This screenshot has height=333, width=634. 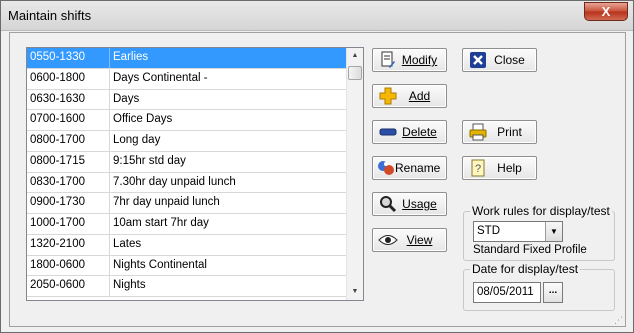 I want to click on shift-list-scrollbar: ▲ ▼, so click(x=354, y=174).